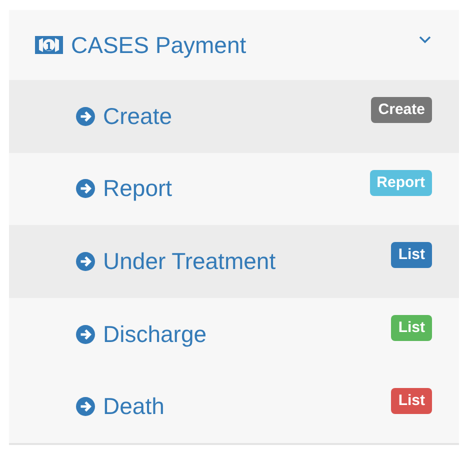 The image size is (466, 462). I want to click on menu-header: CASES Payment, so click(234, 45).